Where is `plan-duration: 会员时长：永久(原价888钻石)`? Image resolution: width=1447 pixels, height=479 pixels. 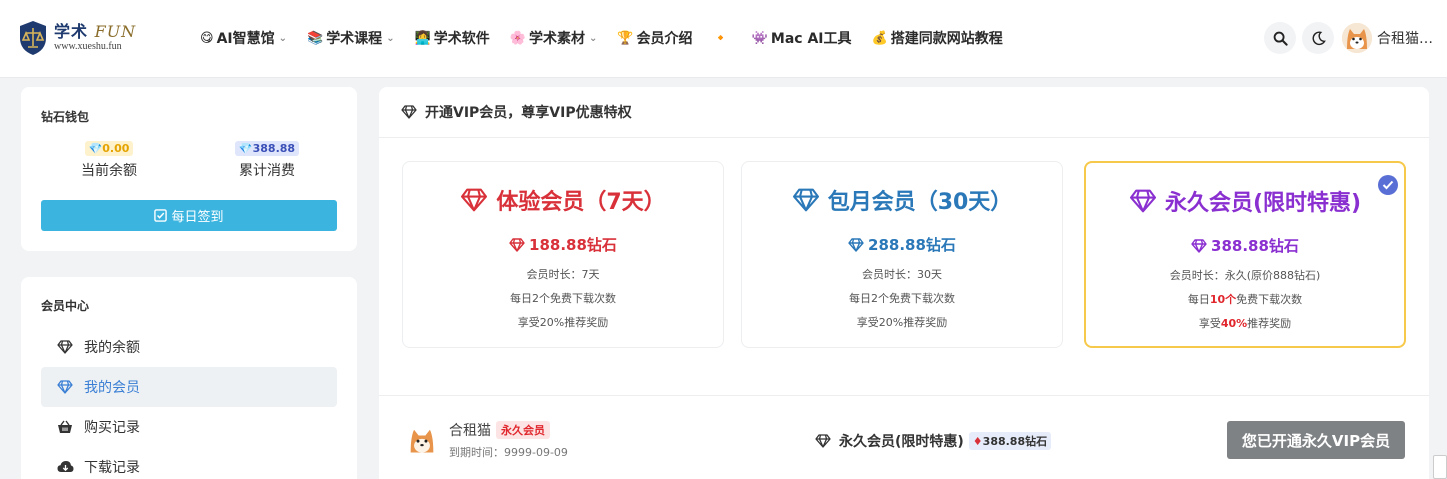
plan-duration: 会员时长：永久(原价888钻石) is located at coordinates (1245, 275).